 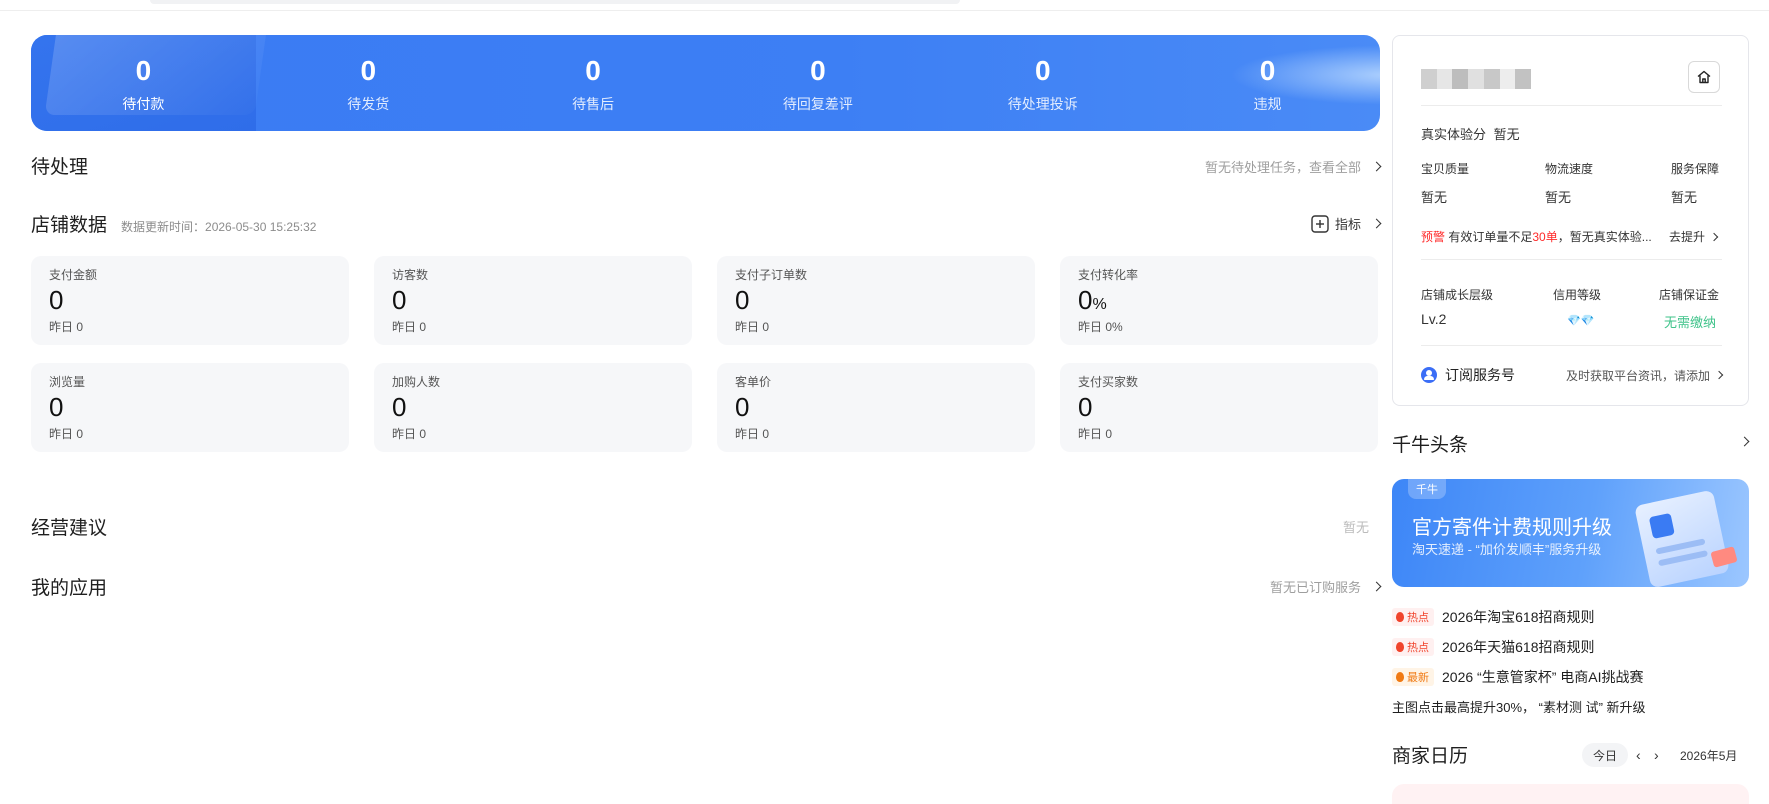 I want to click on flame-icon, so click(x=1400, y=647).